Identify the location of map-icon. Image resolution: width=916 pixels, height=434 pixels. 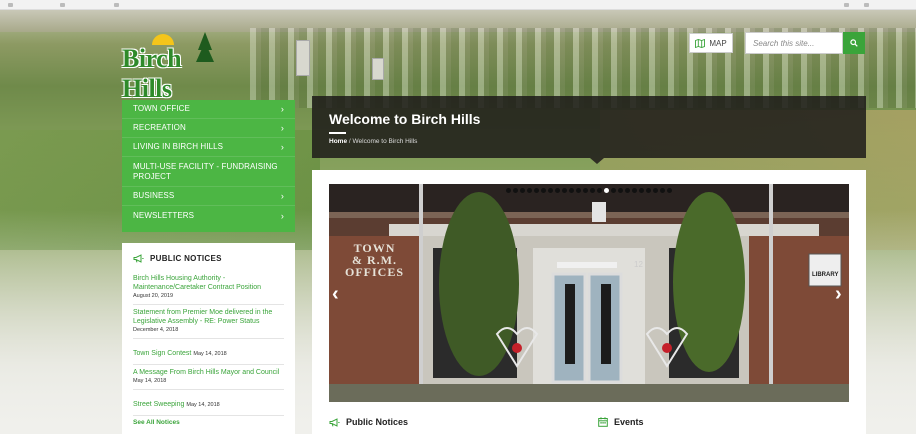
(700, 43).